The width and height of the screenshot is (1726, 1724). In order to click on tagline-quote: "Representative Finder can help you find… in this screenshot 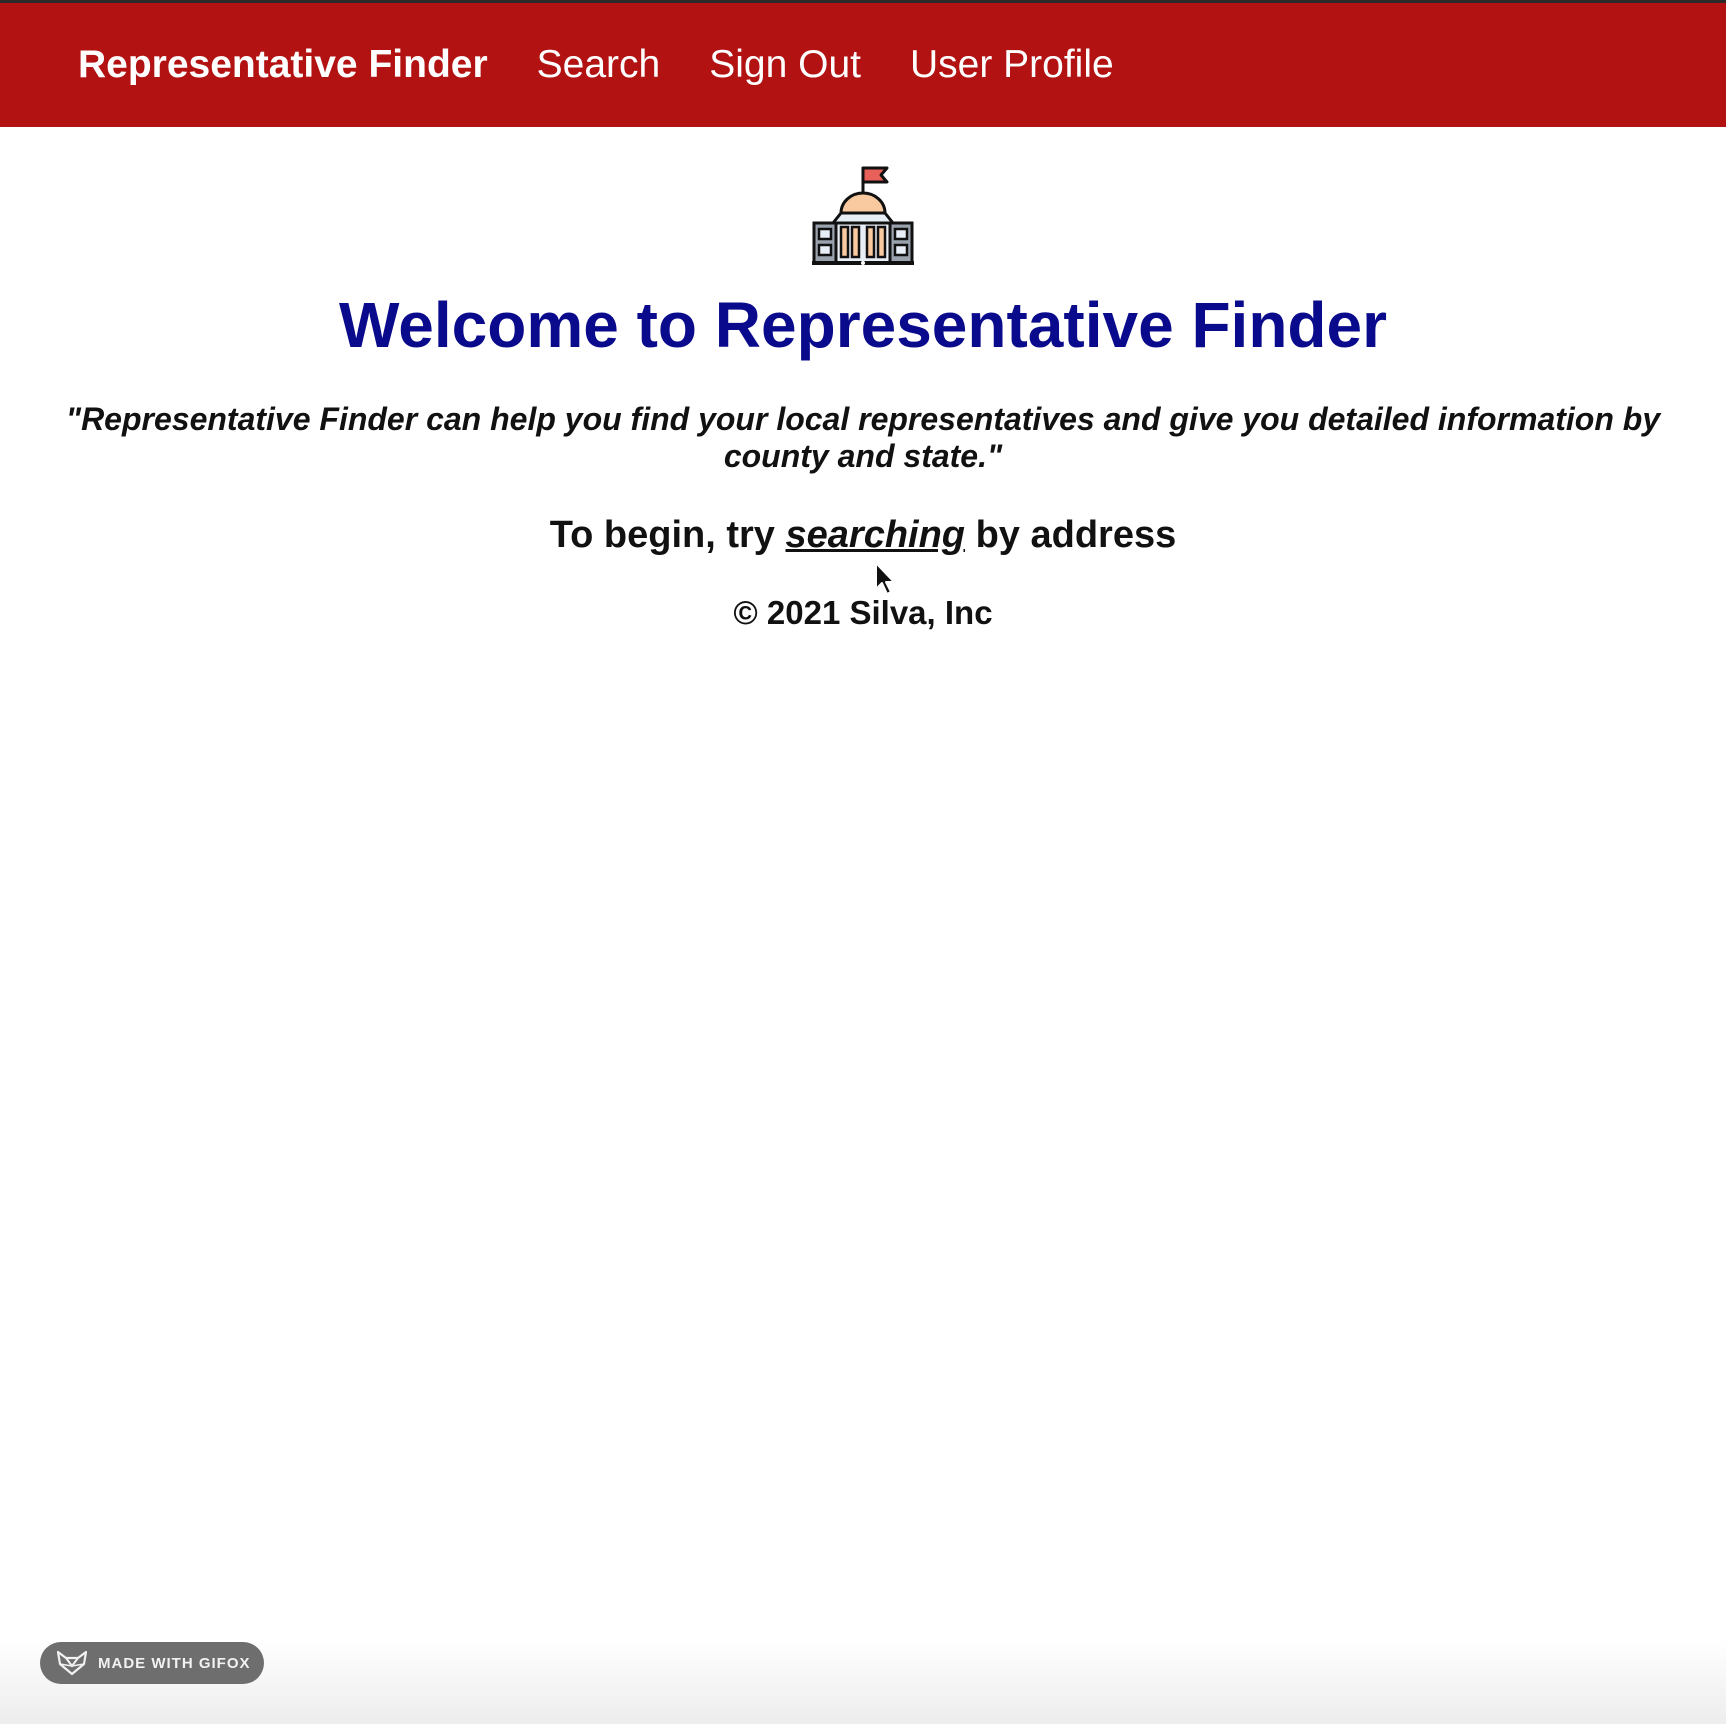, I will do `click(863, 437)`.